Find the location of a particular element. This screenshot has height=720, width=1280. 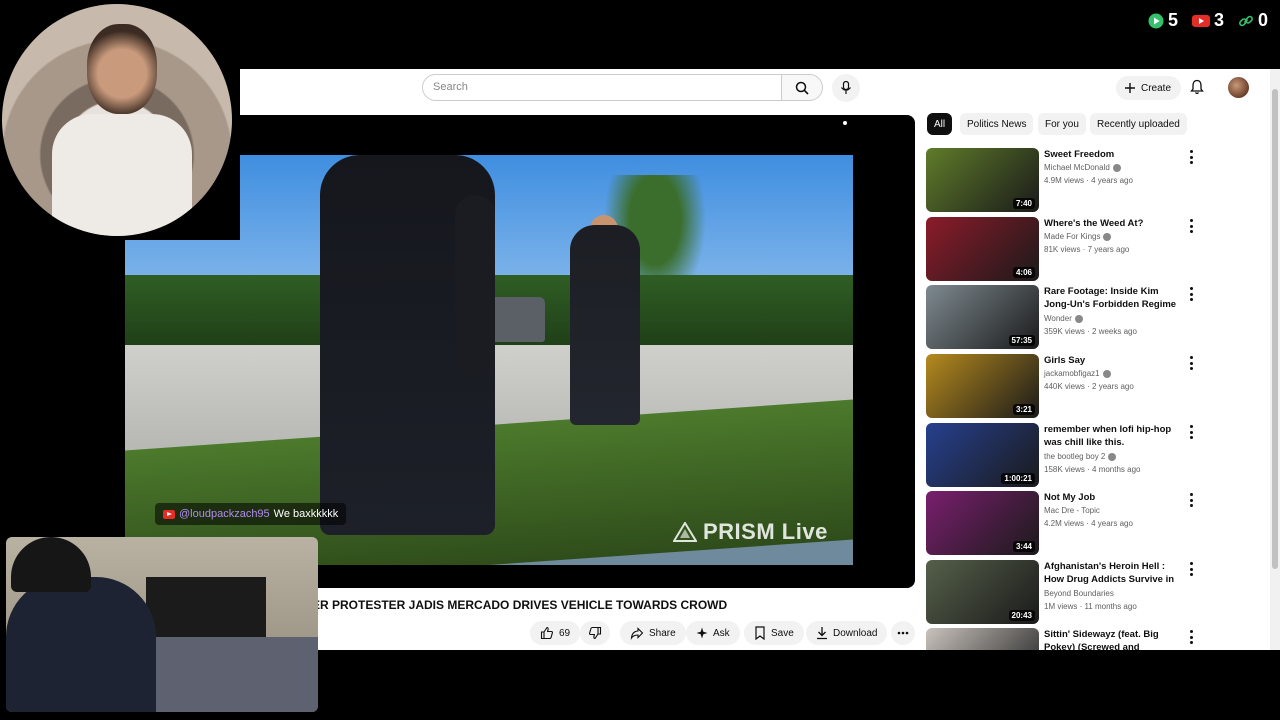

stat-viewers-total: 5 is located at coordinates (1163, 20).